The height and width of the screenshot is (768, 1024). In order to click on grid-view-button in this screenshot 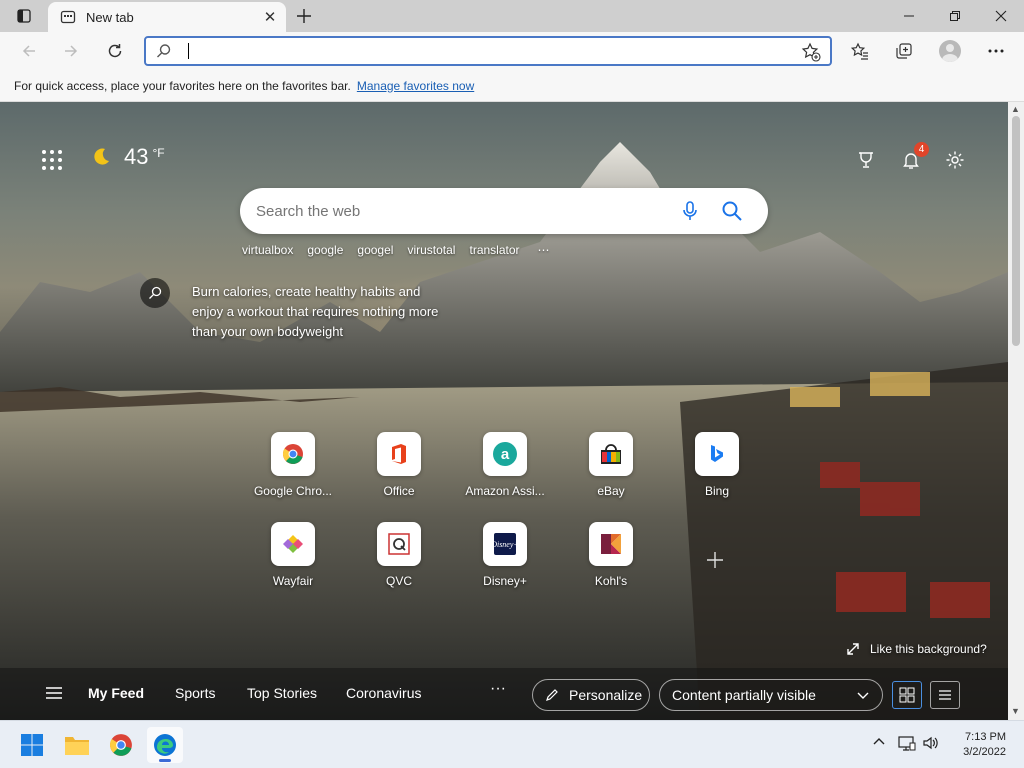, I will do `click(907, 695)`.